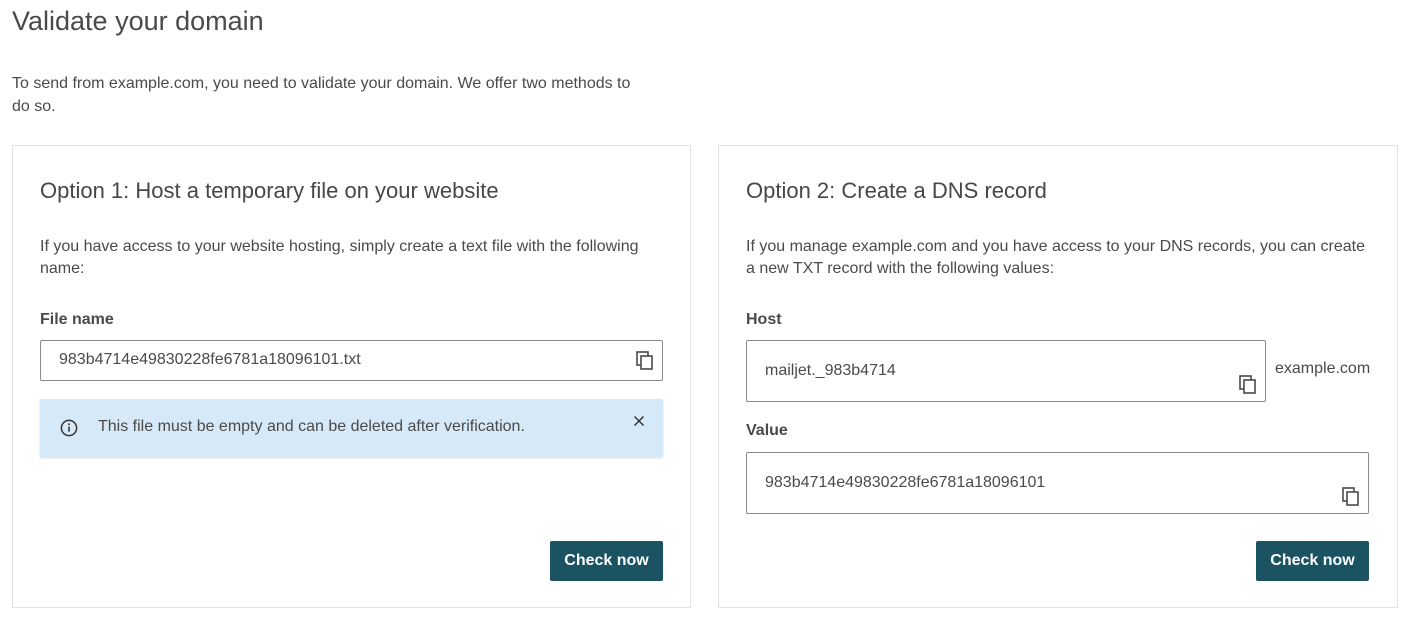 This screenshot has height=621, width=1411. Describe the element at coordinates (77, 319) in the screenshot. I see `file-name-label: File name` at that location.